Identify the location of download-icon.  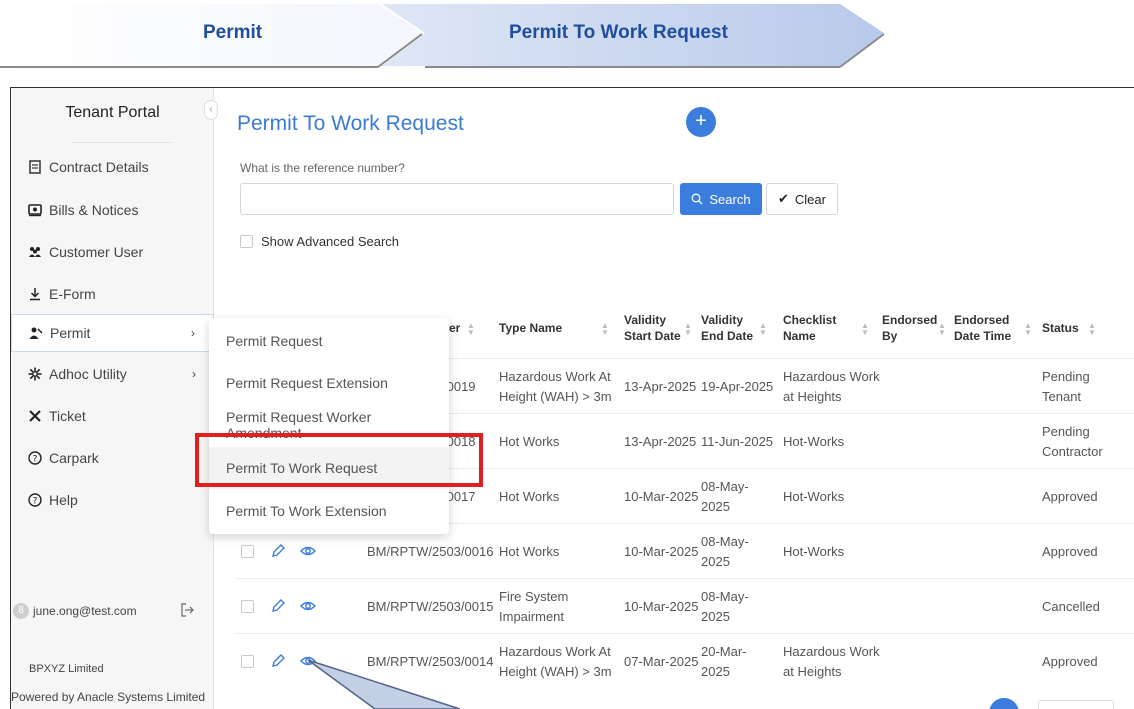
(35, 294).